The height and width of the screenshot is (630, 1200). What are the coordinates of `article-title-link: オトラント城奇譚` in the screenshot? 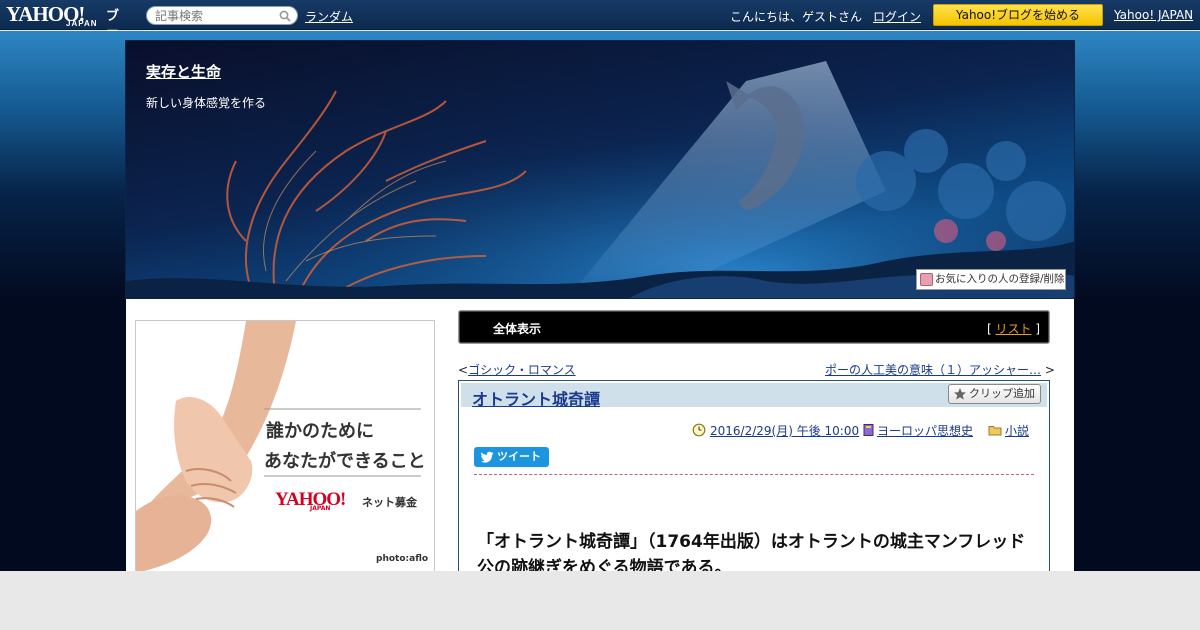 It's located at (536, 398).